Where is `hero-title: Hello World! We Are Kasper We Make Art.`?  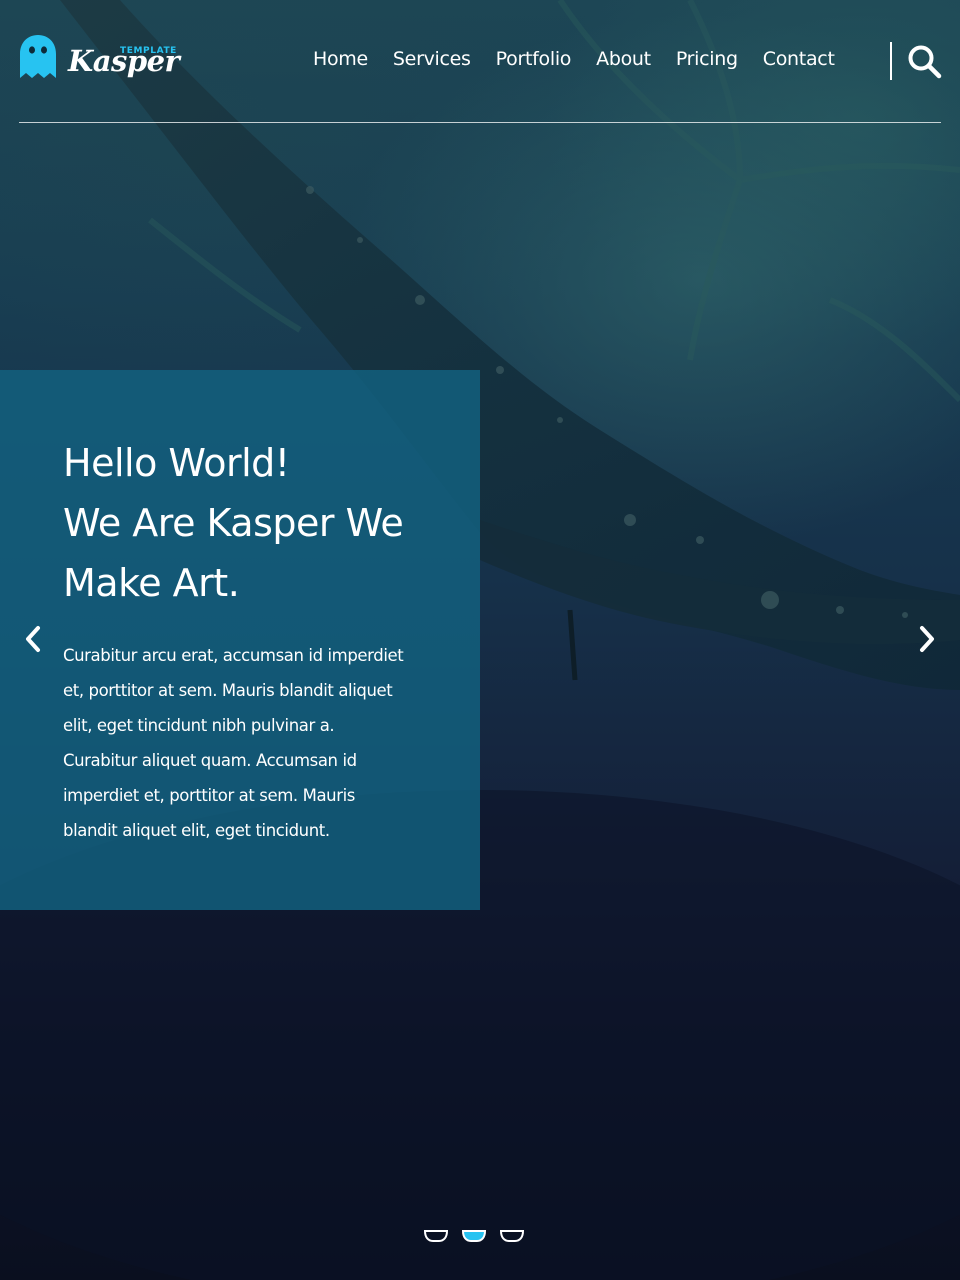
hero-title: Hello World! We Are Kasper We Make Art. is located at coordinates (263, 523).